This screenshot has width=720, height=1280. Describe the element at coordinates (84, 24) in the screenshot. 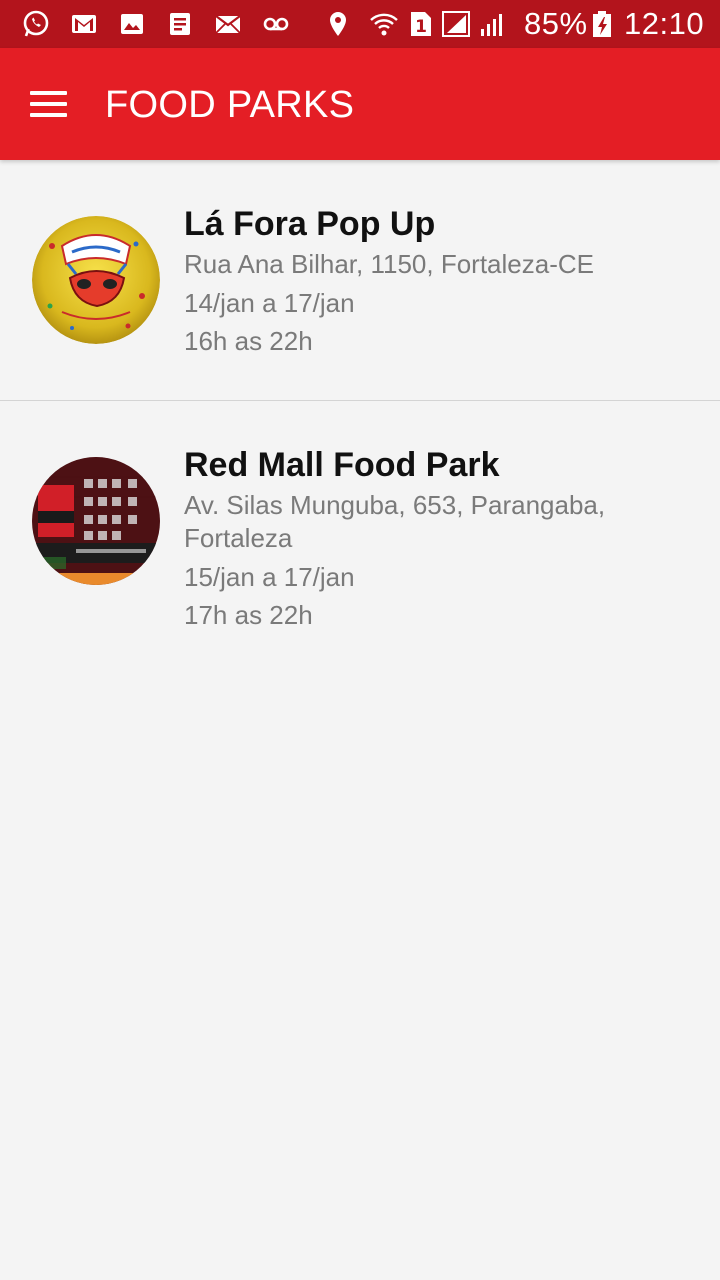

I see `gmail-icon` at that location.